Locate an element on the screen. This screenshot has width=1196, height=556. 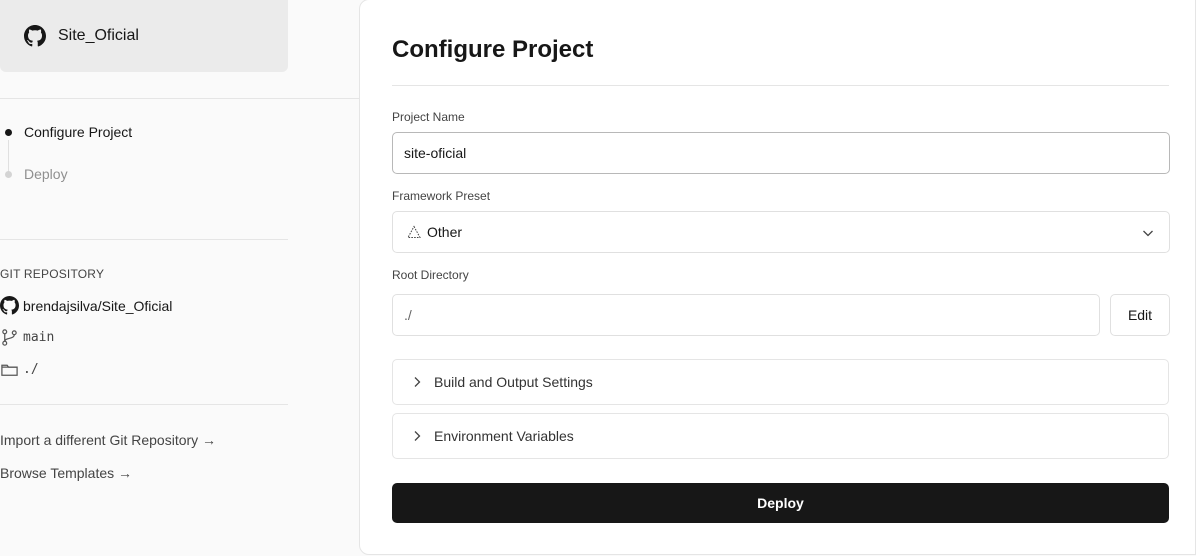
step-configure-project: Configure Project is located at coordinates (66, 132).